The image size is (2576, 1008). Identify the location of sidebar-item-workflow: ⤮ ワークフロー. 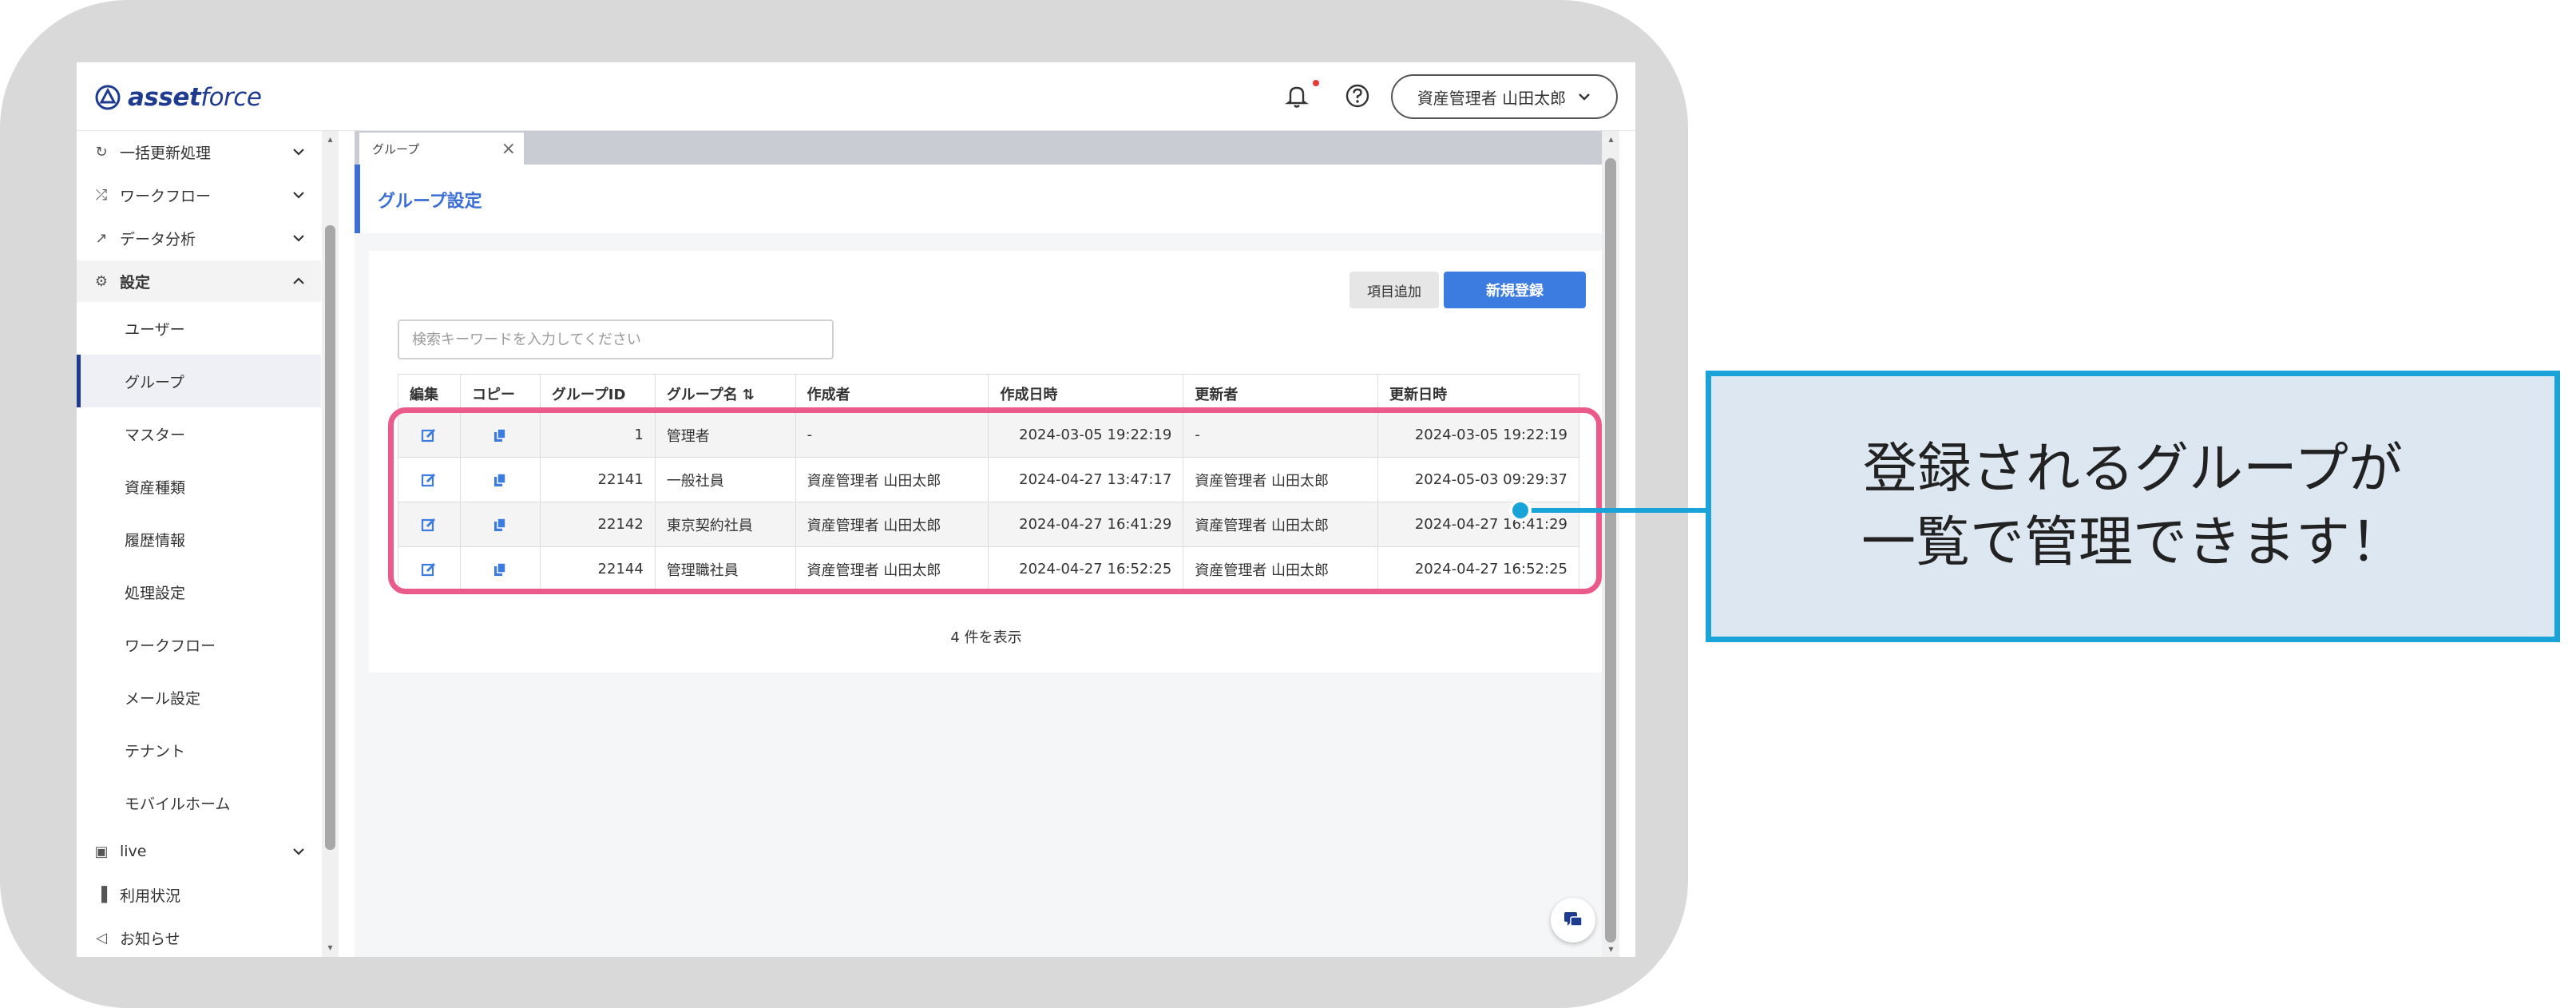
(199, 195).